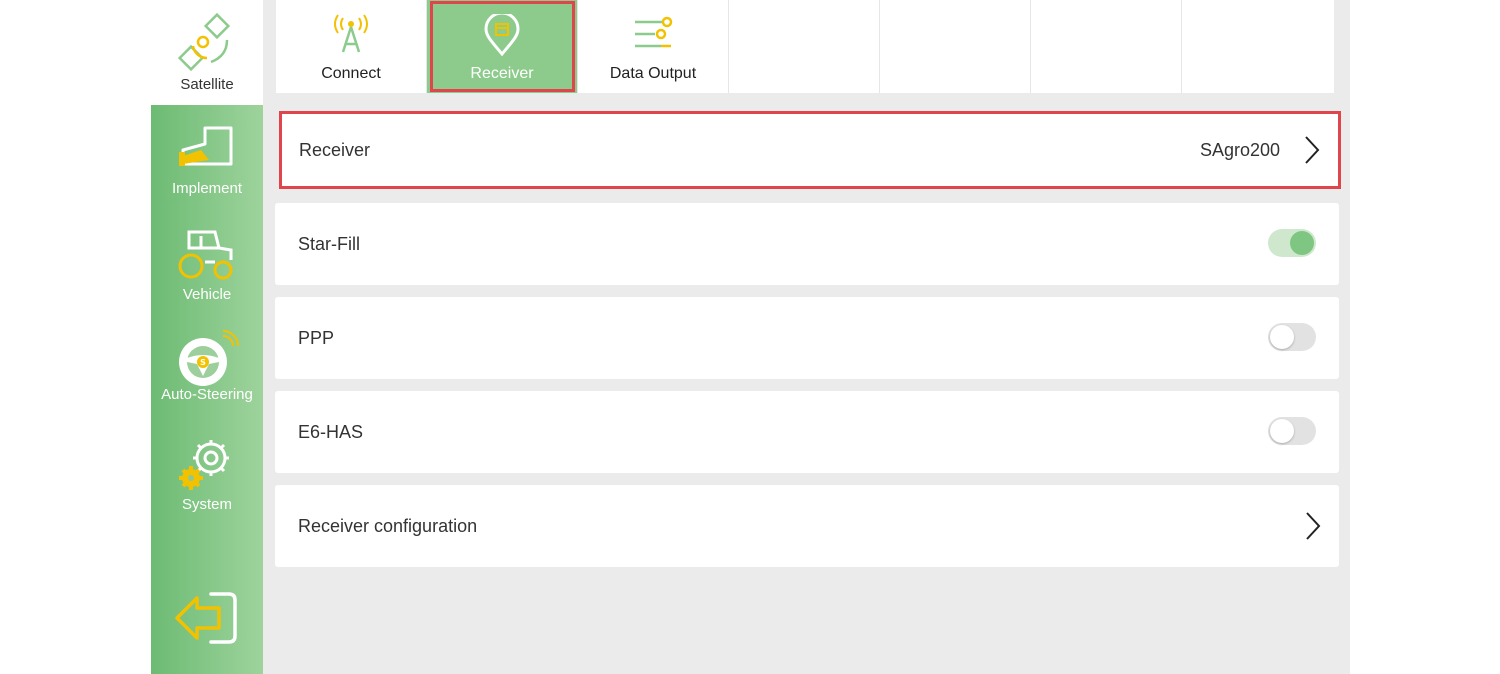 Image resolution: width=1500 pixels, height=674 pixels. I want to click on svg-text: S, so click(203, 362).